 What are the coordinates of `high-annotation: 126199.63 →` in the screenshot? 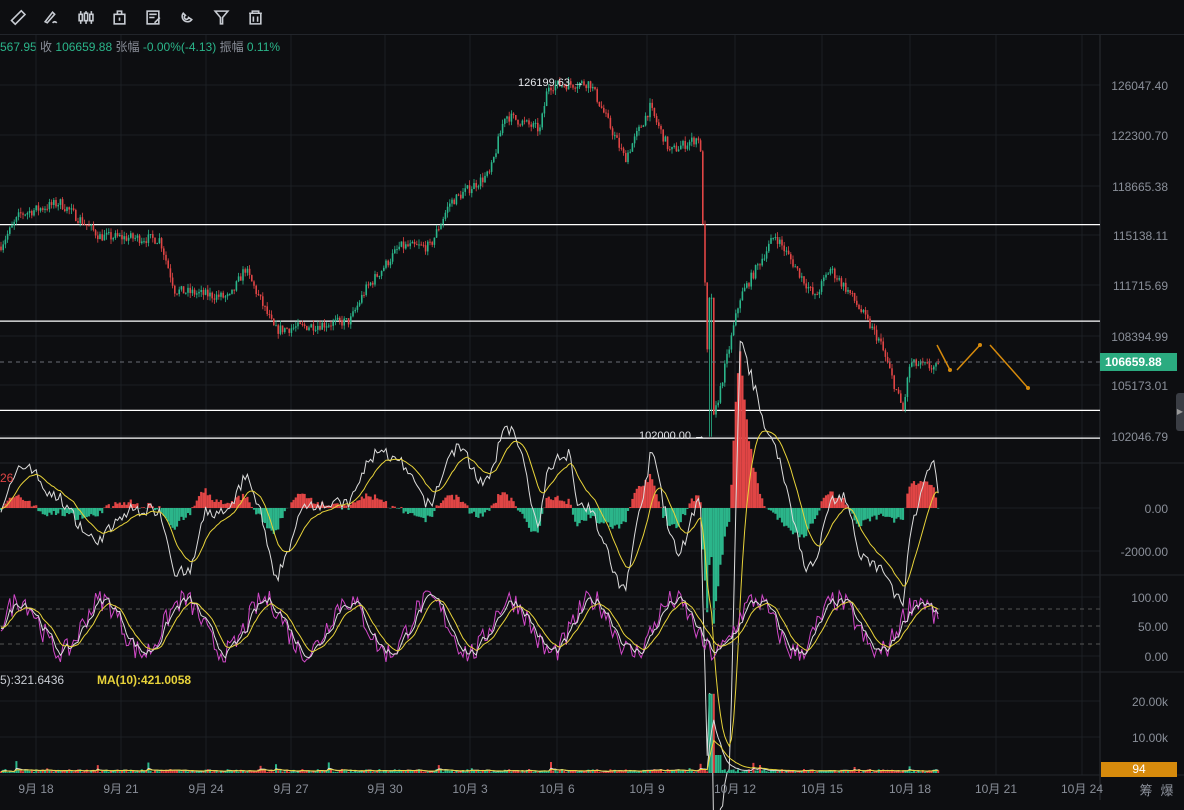 It's located at (551, 83).